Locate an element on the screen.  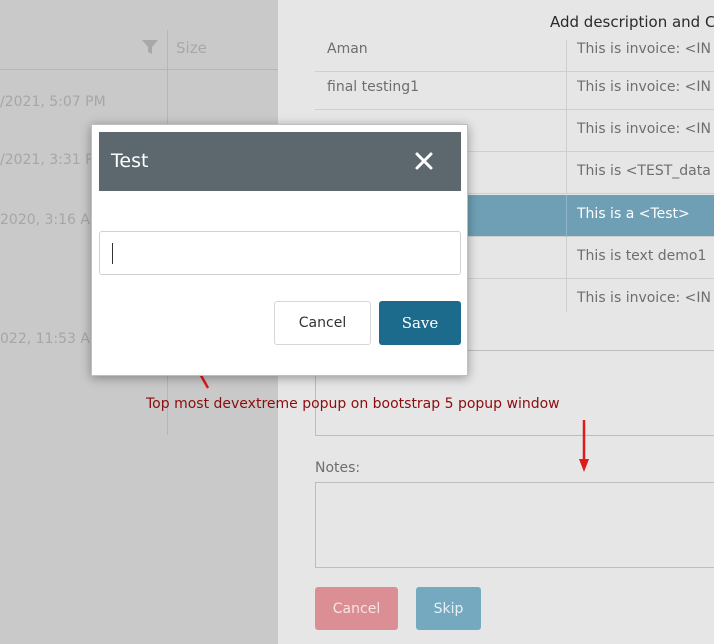
notes-label: Notes: is located at coordinates (338, 468).